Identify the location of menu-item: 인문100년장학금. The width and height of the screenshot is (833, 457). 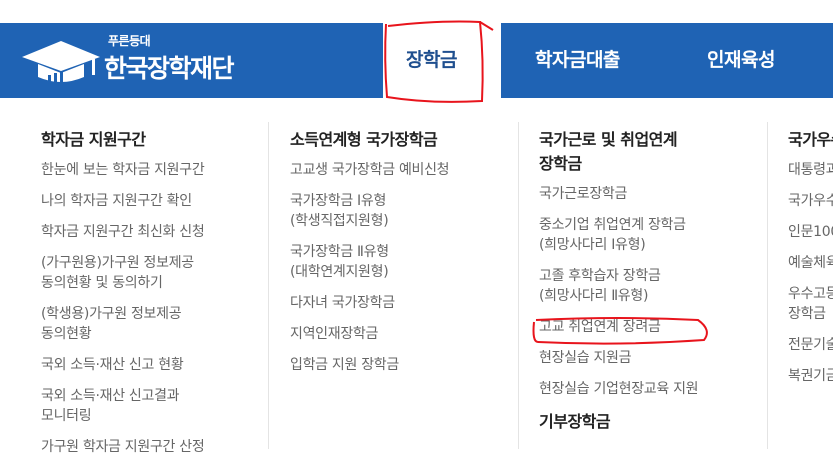
(810, 232).